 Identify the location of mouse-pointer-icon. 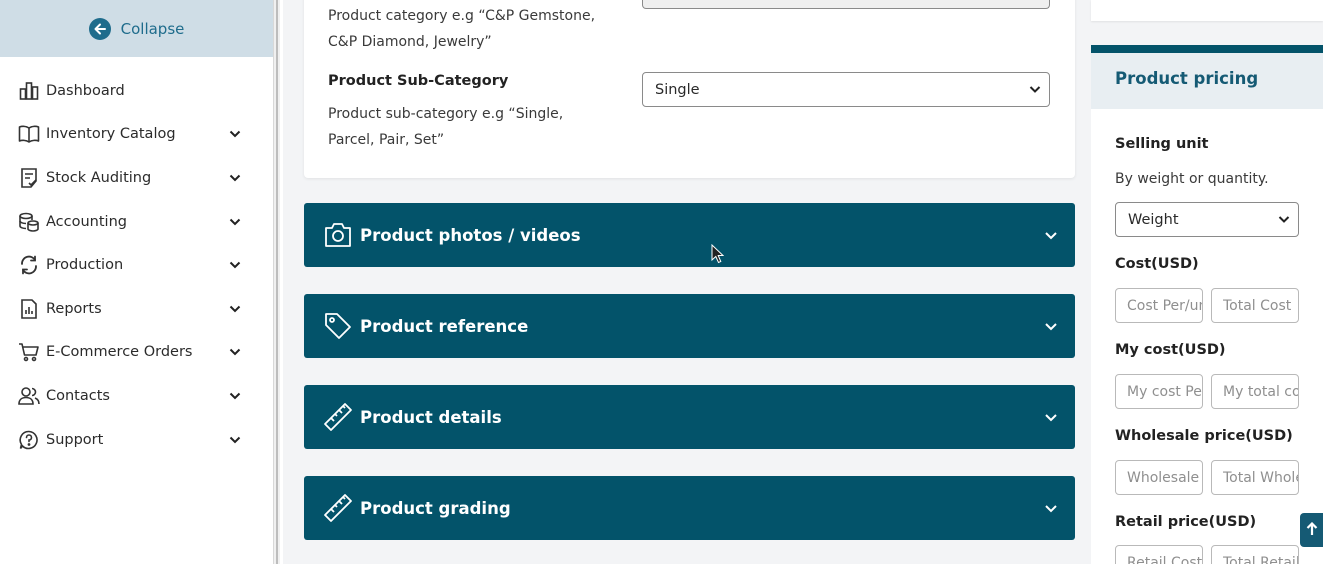
(718, 255).